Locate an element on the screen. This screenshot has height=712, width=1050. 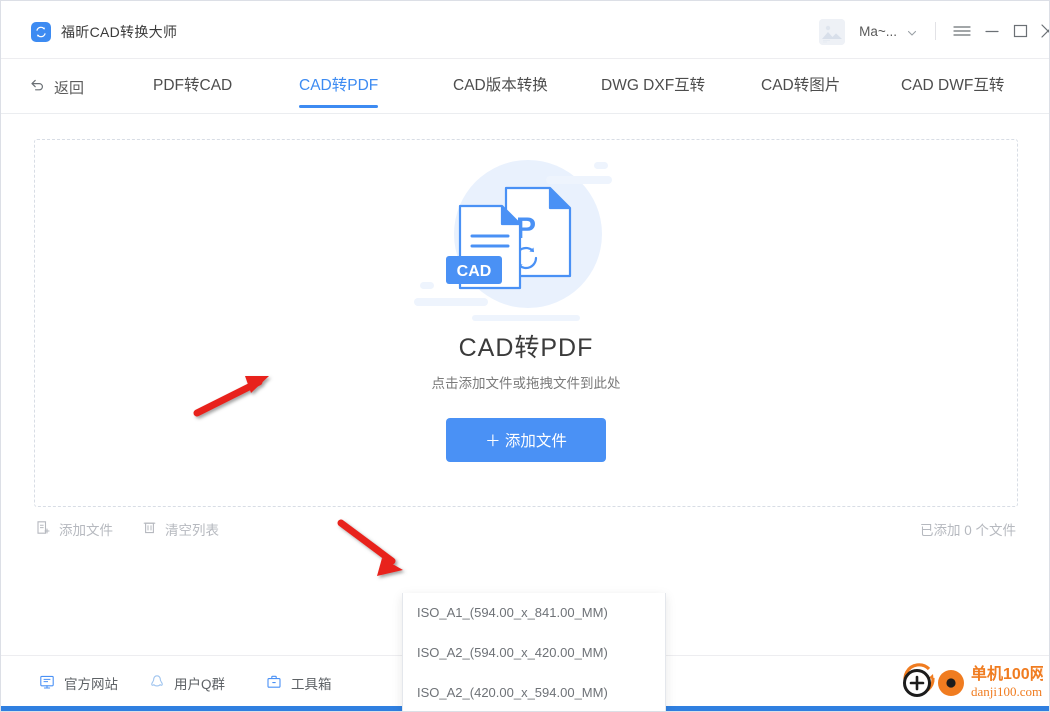
add-file-button: ＋ 添加文件 is located at coordinates (526, 440).